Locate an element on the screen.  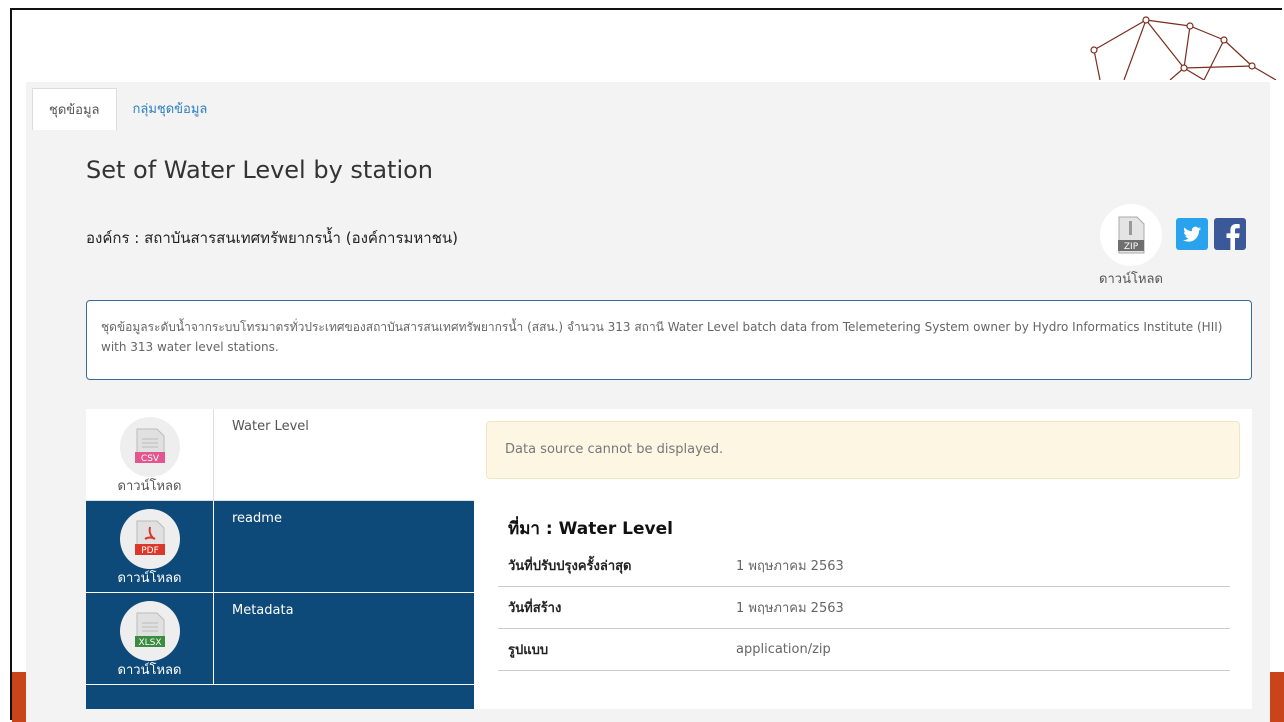
tab-bar: ชุดข้อมูล กลุ่มชุดข้อมูล is located at coordinates (127, 109).